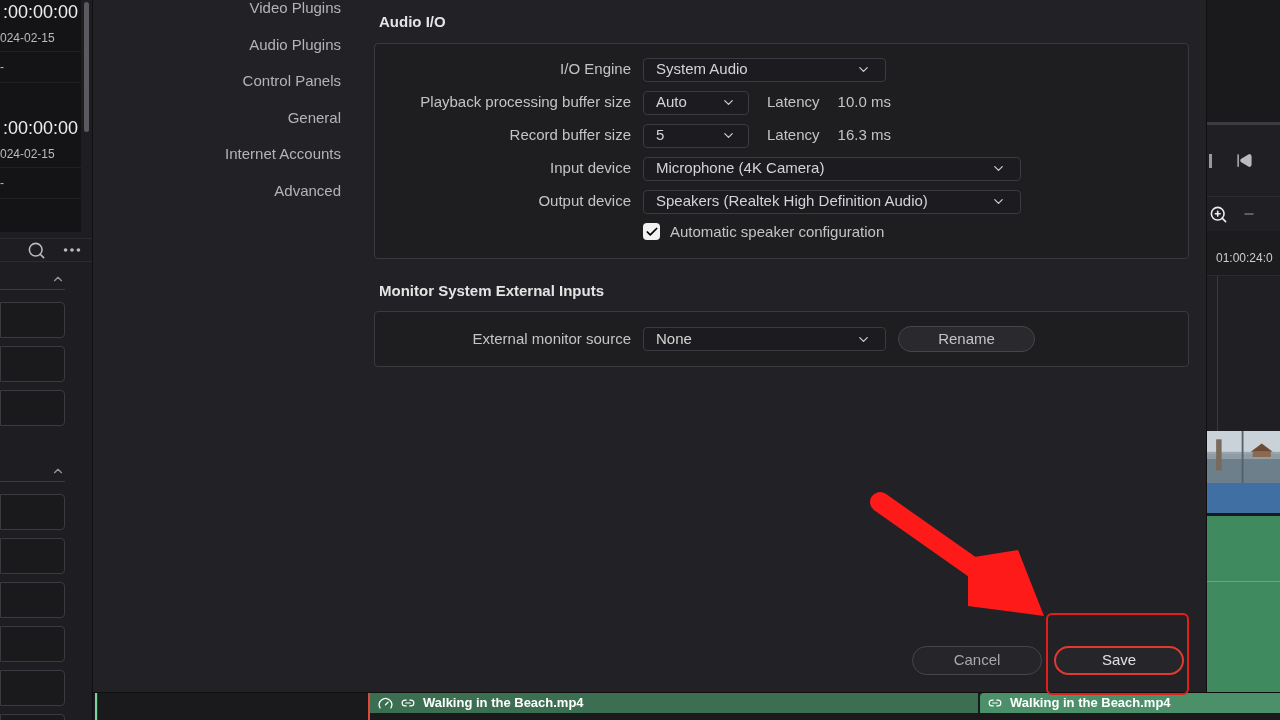  I want to click on sidebar-item: Advanced, so click(307, 191).